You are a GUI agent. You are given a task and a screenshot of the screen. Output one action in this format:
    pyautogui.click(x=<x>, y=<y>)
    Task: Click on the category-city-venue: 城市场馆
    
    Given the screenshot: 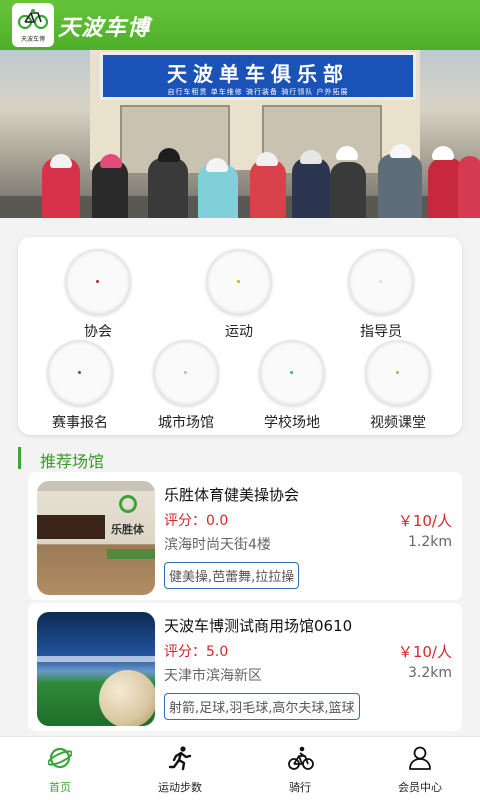 What is the action you would take?
    pyautogui.click(x=186, y=386)
    